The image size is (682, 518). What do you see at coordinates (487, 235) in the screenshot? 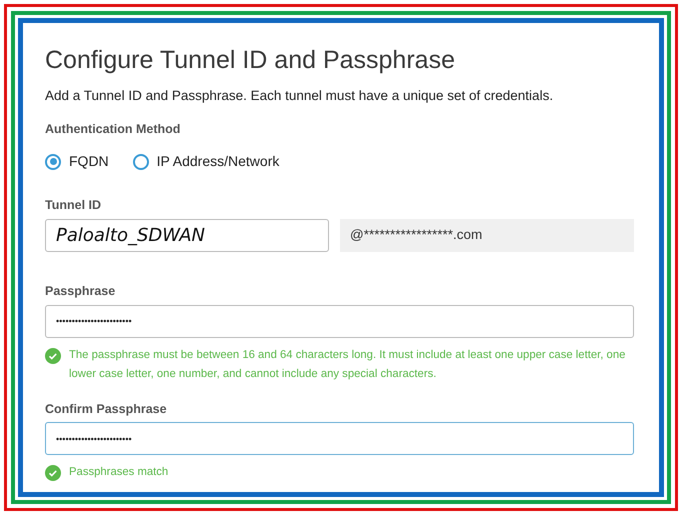
I see `domain-suffix: @*****************.com` at bounding box center [487, 235].